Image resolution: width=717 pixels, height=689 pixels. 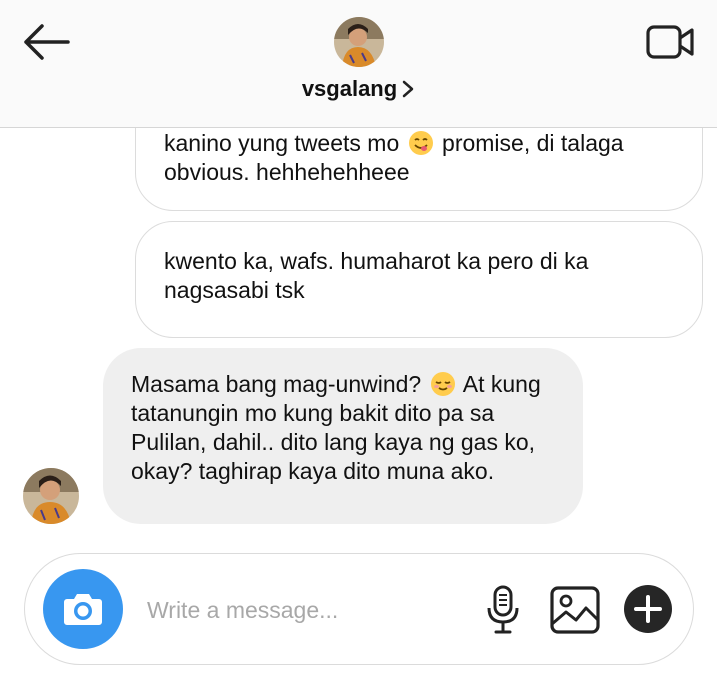 What do you see at coordinates (313, 471) in the screenshot?
I see `message-line: okay? taghirap kaya dito muna ako.` at bounding box center [313, 471].